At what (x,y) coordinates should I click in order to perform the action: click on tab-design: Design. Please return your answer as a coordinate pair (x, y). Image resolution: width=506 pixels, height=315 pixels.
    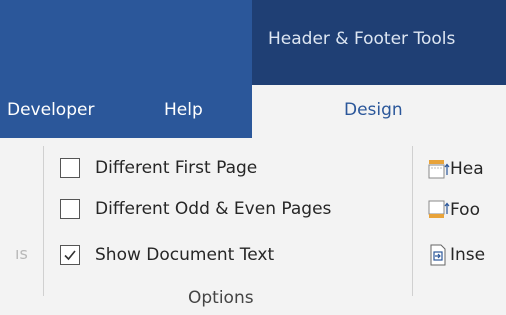
    Looking at the image, I should click on (379, 111).